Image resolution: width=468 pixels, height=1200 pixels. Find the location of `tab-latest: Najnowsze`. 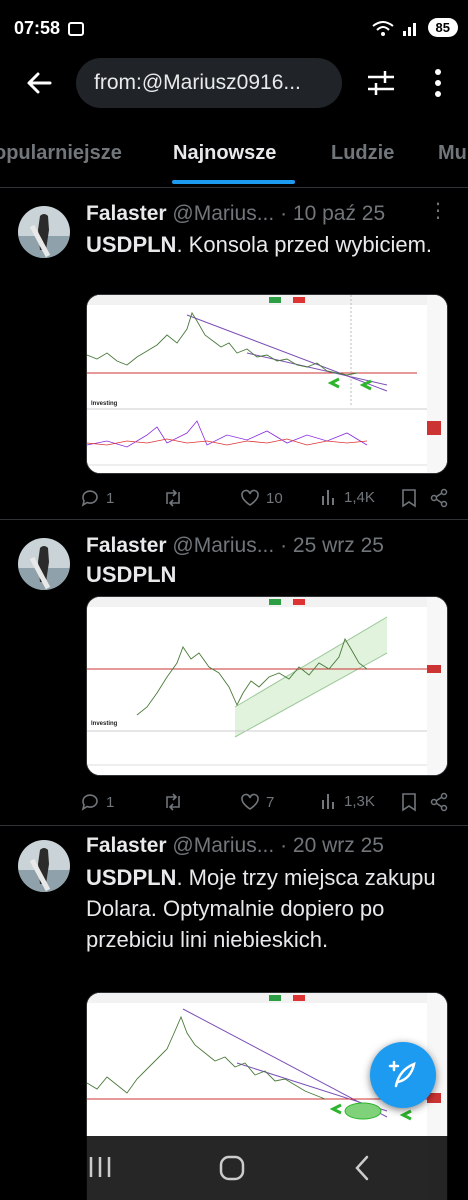

tab-latest: Najnowsze is located at coordinates (224, 153).